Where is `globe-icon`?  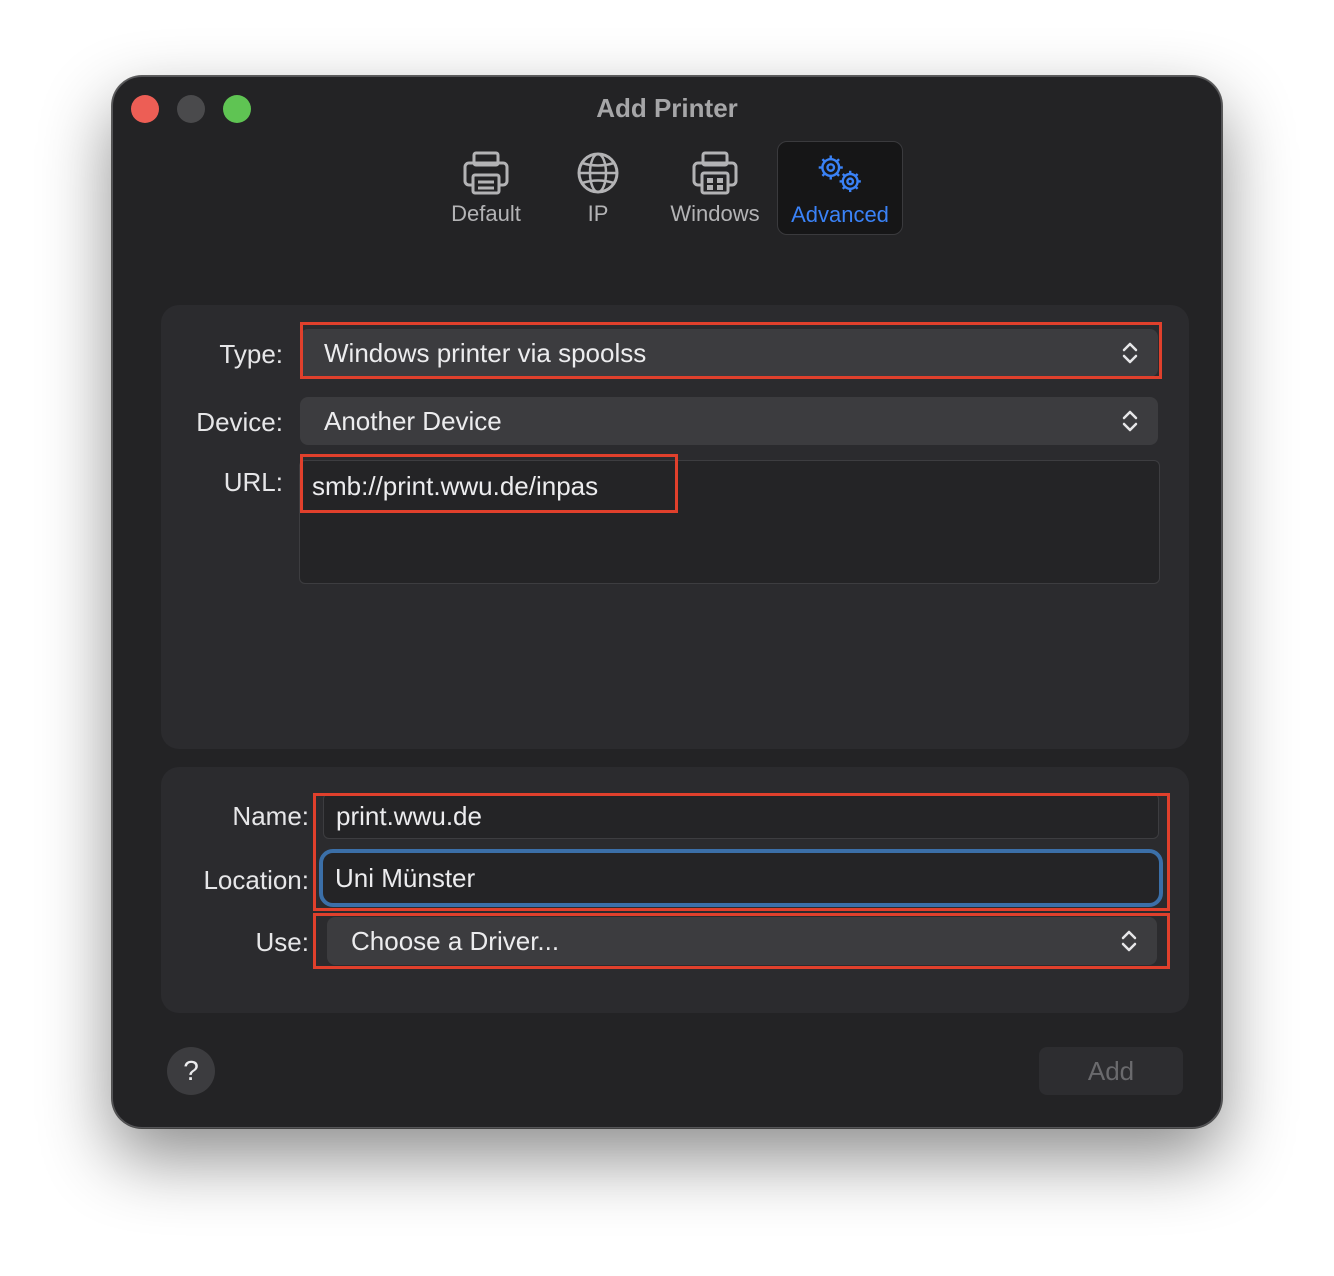
globe-icon is located at coordinates (598, 173).